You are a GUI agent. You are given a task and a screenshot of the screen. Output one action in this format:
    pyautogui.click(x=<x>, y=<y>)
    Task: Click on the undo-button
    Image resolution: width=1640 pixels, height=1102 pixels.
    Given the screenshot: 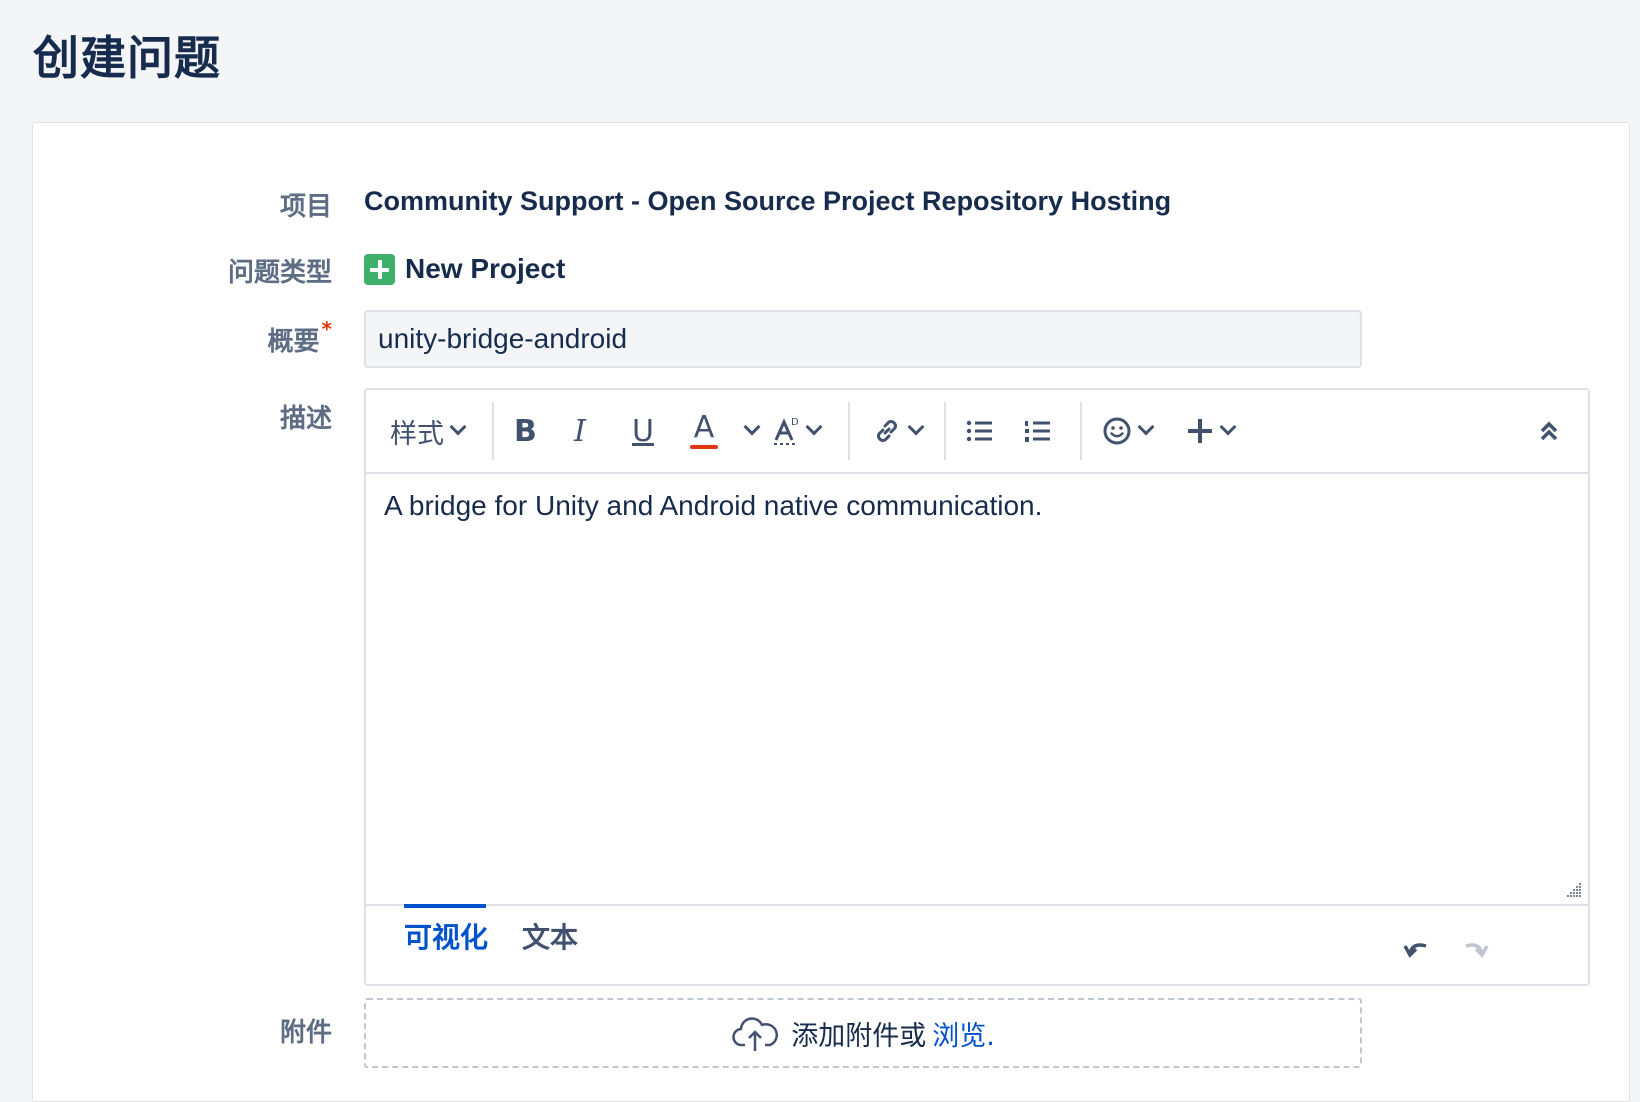 What is the action you would take?
    pyautogui.click(x=1417, y=948)
    